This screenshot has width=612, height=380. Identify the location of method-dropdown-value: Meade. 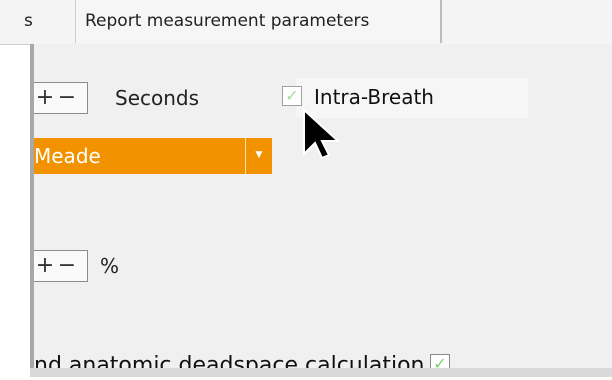
(67, 156).